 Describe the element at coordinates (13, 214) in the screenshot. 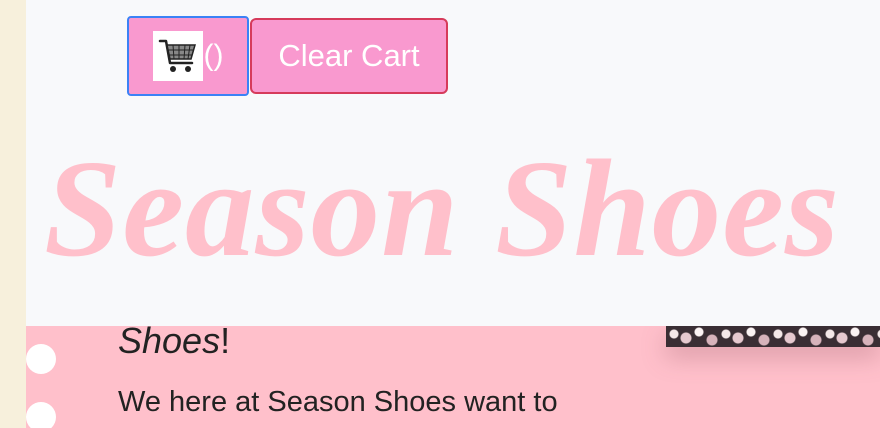

I see `left-decorative-strip` at that location.